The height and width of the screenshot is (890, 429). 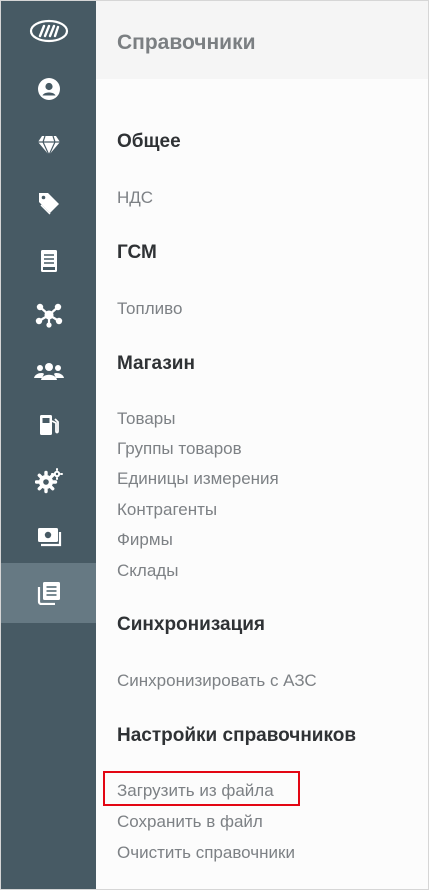 I want to click on diamond-icon, so click(x=48, y=145).